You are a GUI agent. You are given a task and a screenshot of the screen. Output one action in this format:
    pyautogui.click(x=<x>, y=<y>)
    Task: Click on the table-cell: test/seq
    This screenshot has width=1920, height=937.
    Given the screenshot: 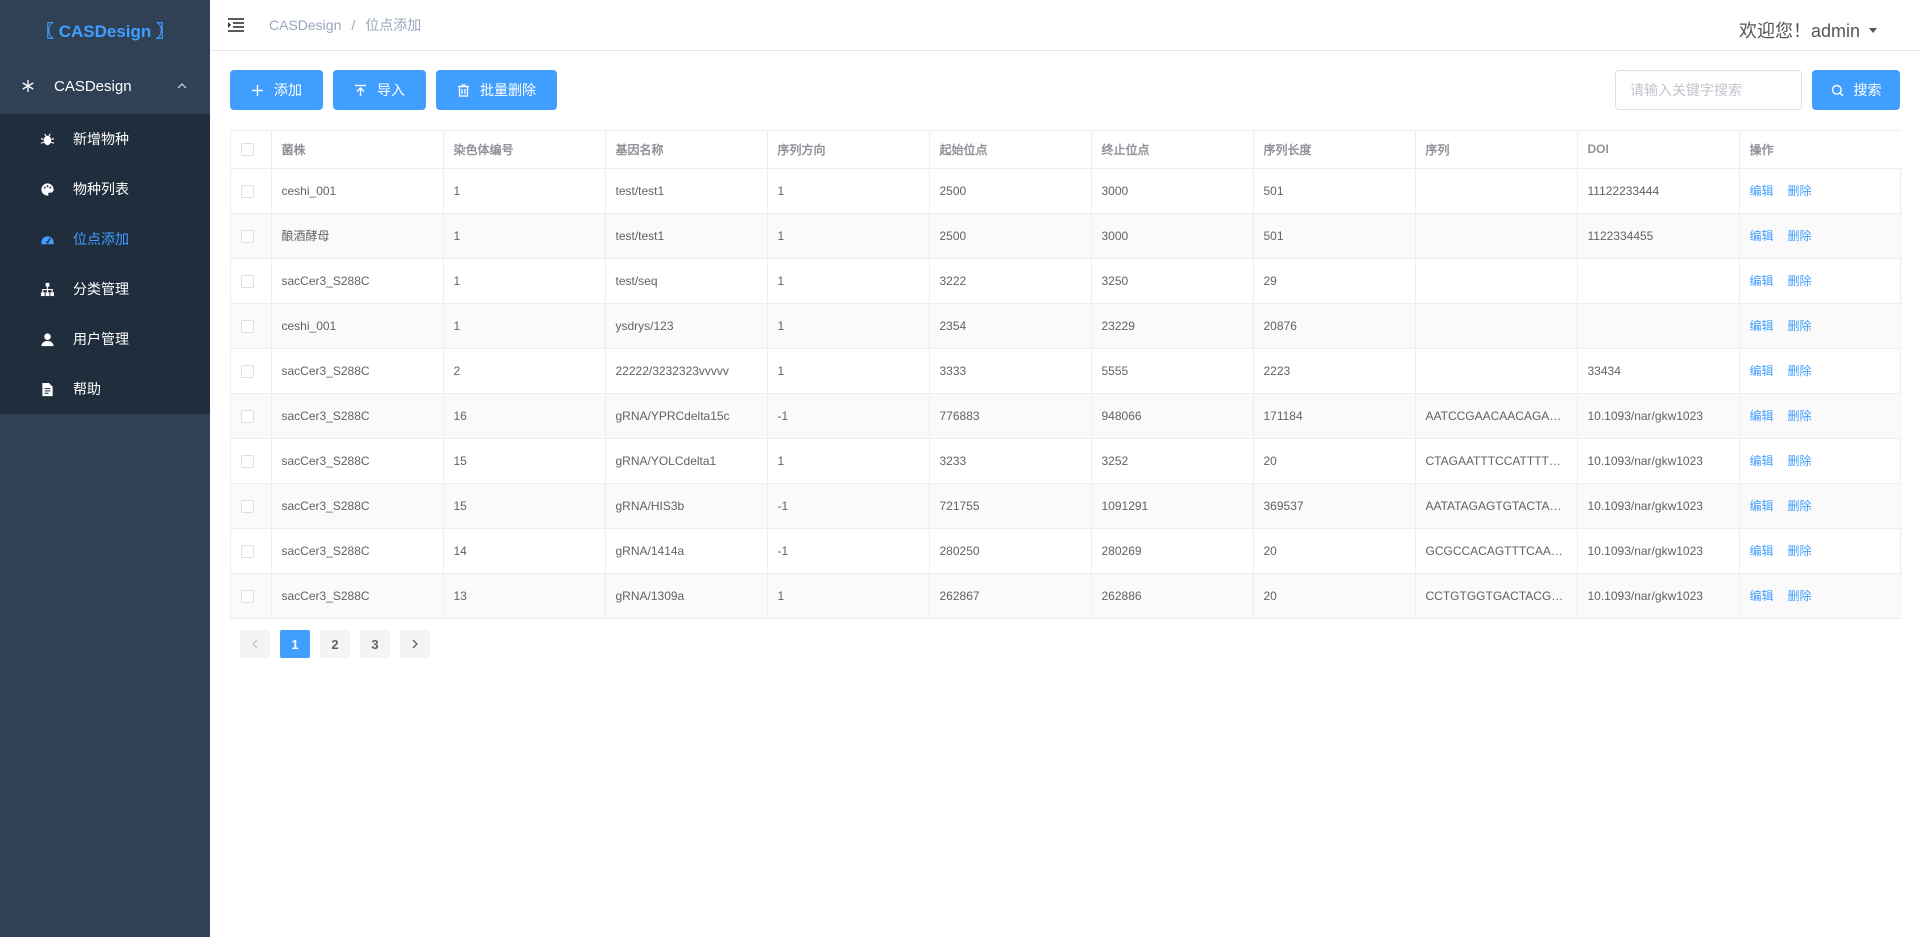 What is the action you would take?
    pyautogui.click(x=686, y=281)
    